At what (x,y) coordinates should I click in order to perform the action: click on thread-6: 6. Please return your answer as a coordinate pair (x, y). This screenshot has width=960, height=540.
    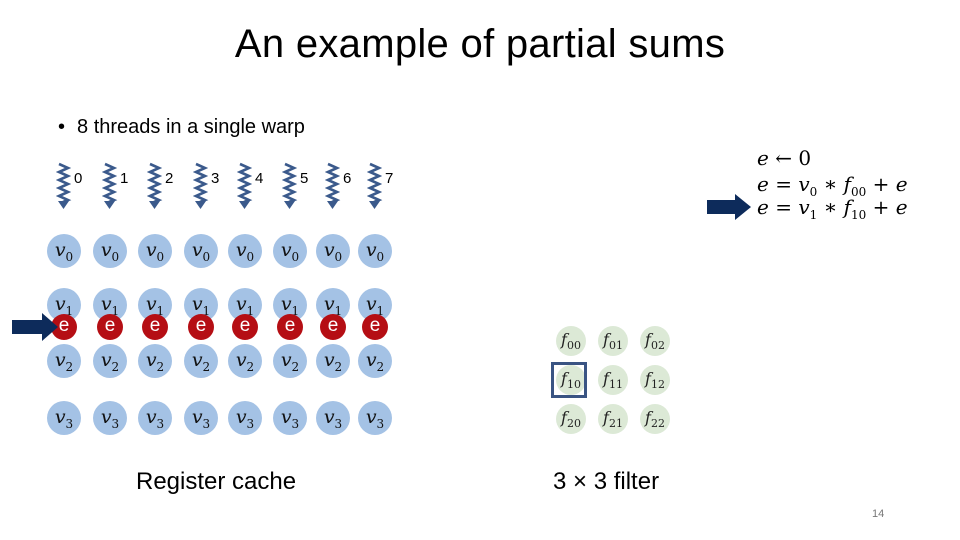
    Looking at the image, I should click on (345, 186).